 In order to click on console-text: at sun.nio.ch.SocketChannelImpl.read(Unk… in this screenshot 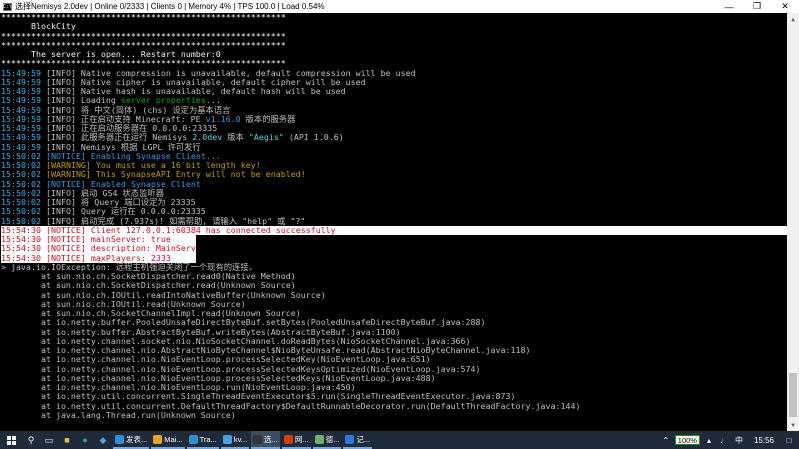, I will do `click(151, 313)`.